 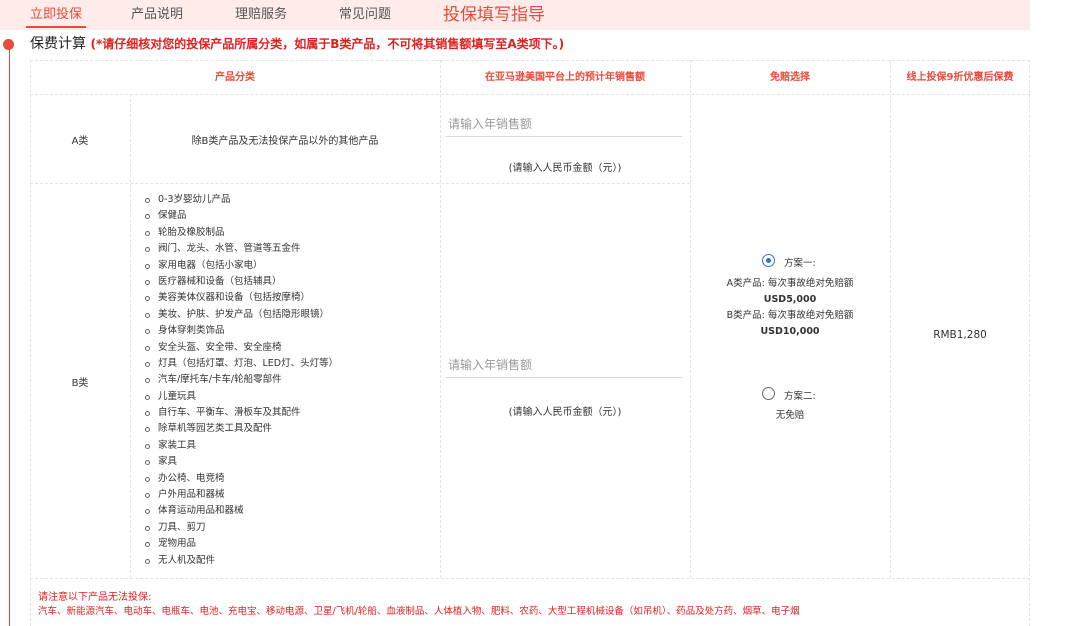 I want to click on timeline-dot, so click(x=8, y=44).